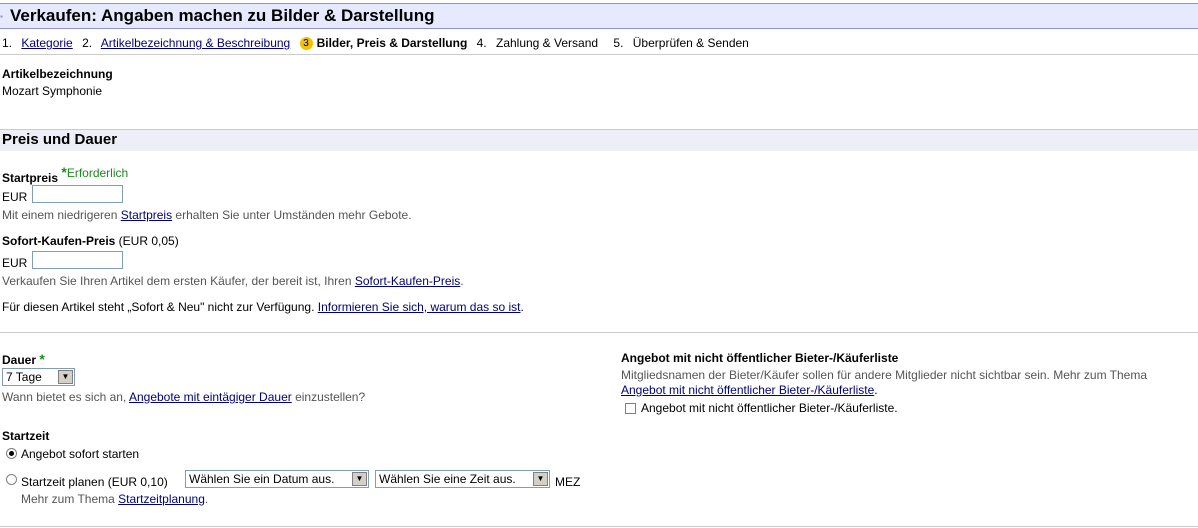  I want to click on schedule-more-info: Mehr zum Thema Startzeitplanung., so click(115, 499).